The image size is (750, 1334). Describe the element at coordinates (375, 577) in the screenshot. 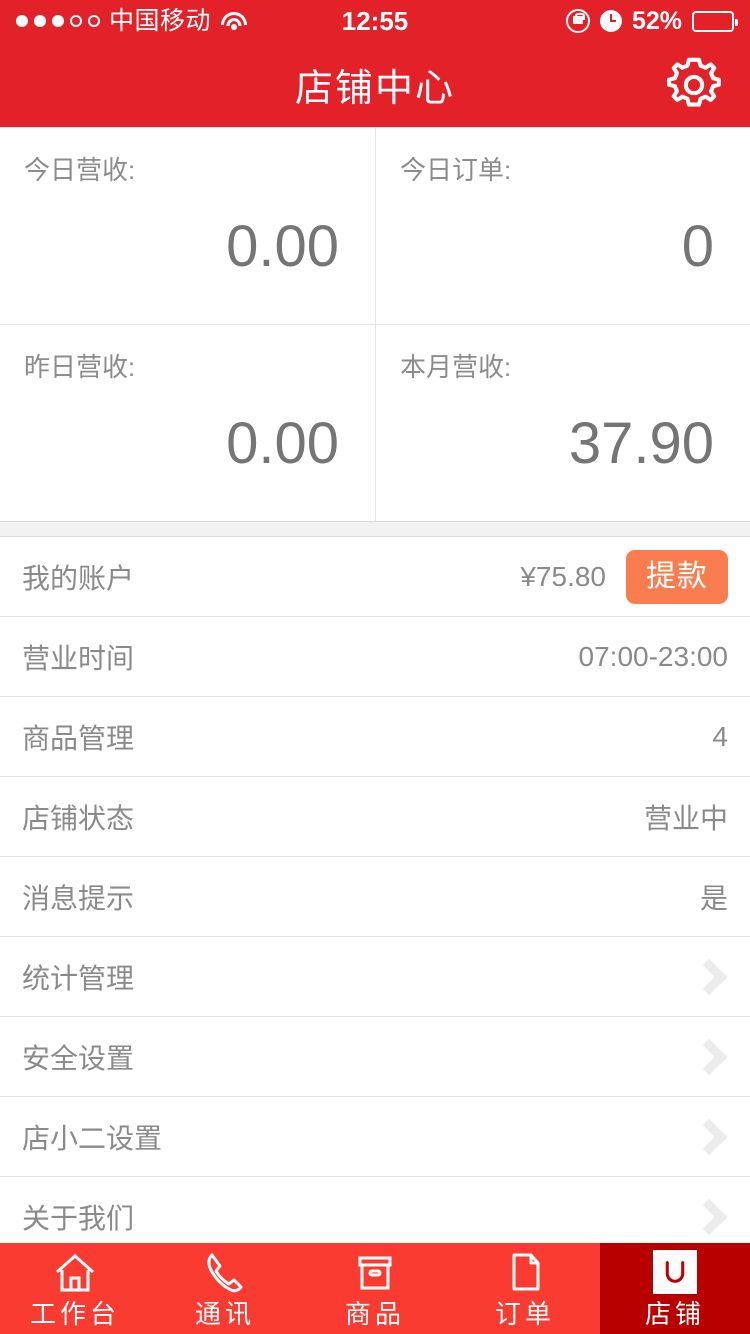

I see `list-item: 我的账户 ¥75.80 提款` at that location.